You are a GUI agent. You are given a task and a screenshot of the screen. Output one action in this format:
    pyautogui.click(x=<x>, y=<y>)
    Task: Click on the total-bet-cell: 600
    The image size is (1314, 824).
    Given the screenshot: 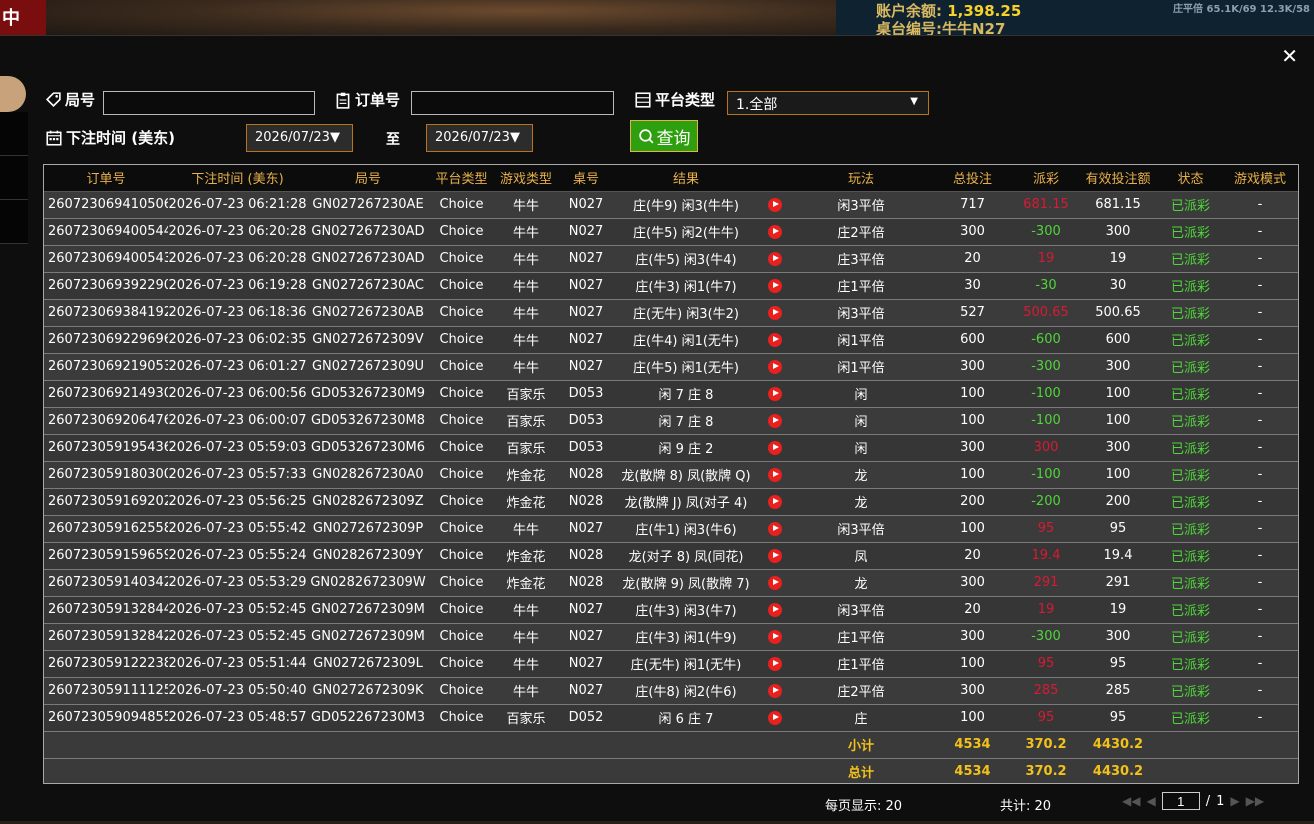 What is the action you would take?
    pyautogui.click(x=972, y=340)
    